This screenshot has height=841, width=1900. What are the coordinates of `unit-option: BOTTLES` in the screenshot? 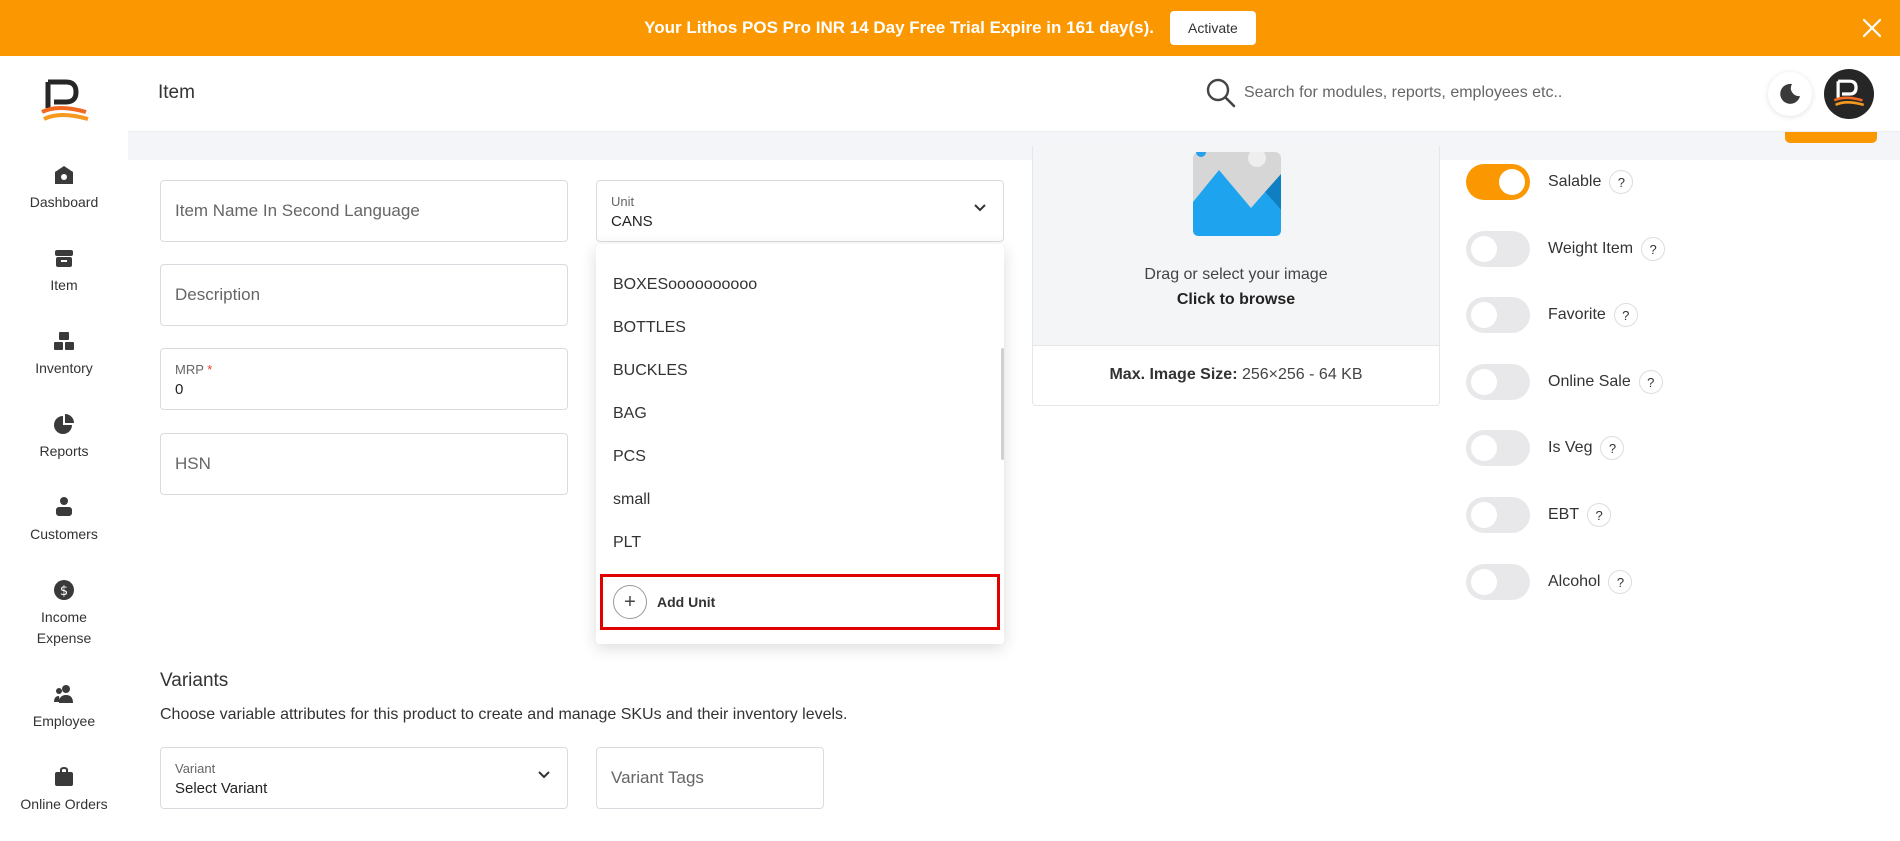 It's located at (649, 328).